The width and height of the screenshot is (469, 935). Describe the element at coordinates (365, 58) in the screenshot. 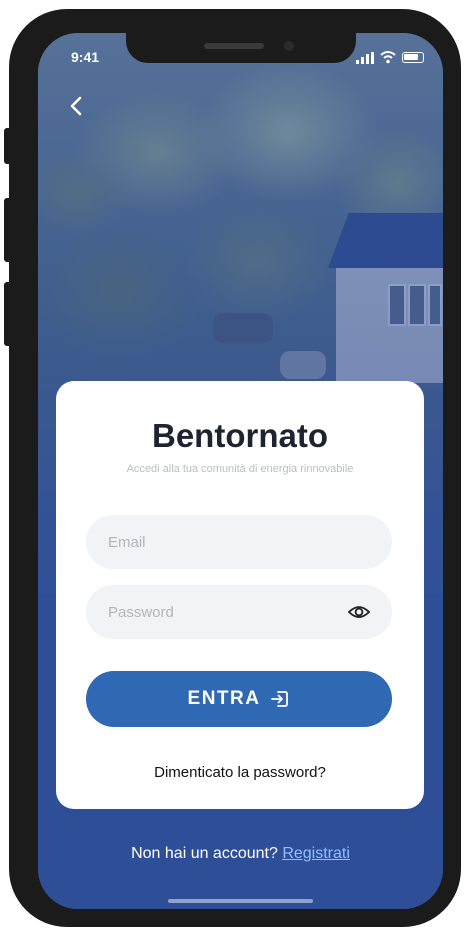

I see `signal-icon` at that location.